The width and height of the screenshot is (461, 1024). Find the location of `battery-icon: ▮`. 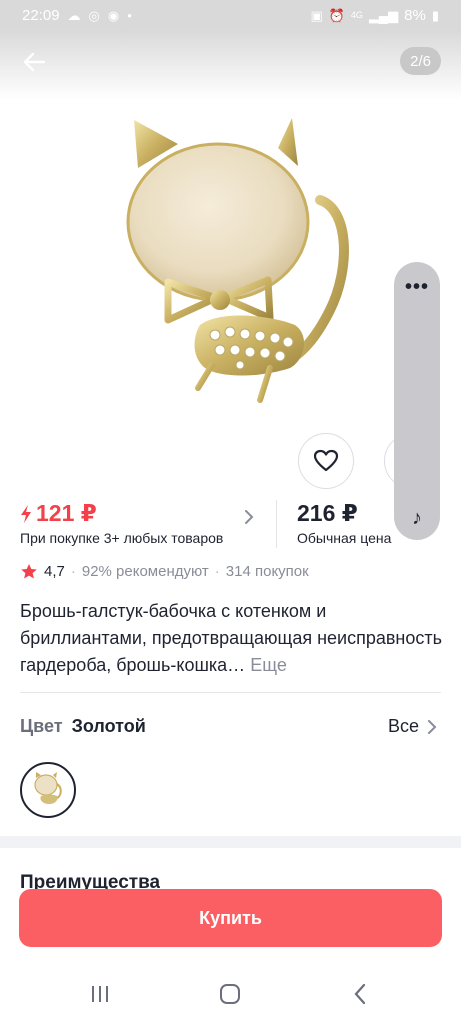

battery-icon: ▮ is located at coordinates (435, 15).